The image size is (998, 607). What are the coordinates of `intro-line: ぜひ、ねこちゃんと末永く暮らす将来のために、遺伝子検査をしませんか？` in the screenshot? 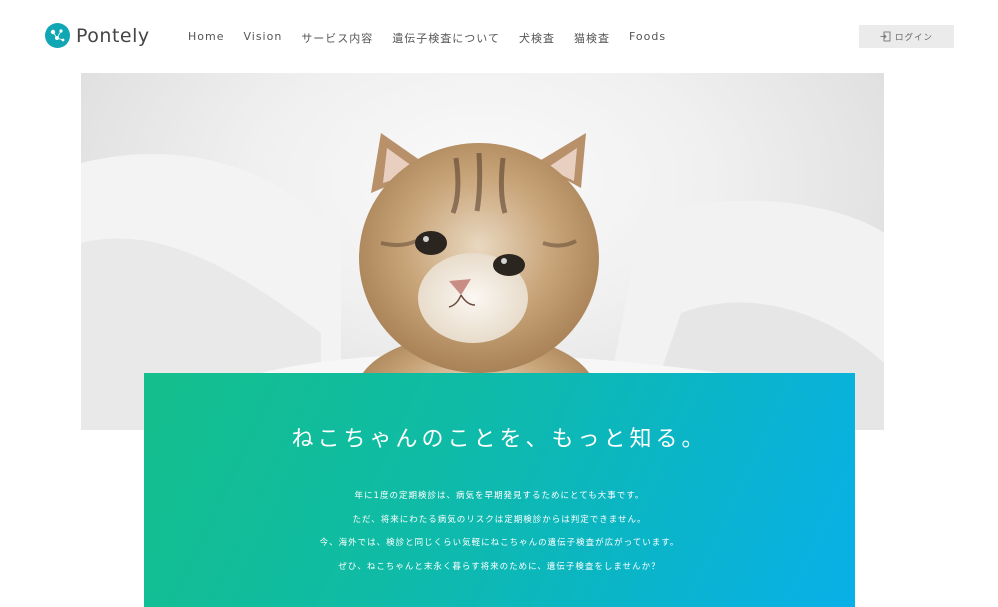 It's located at (499, 566).